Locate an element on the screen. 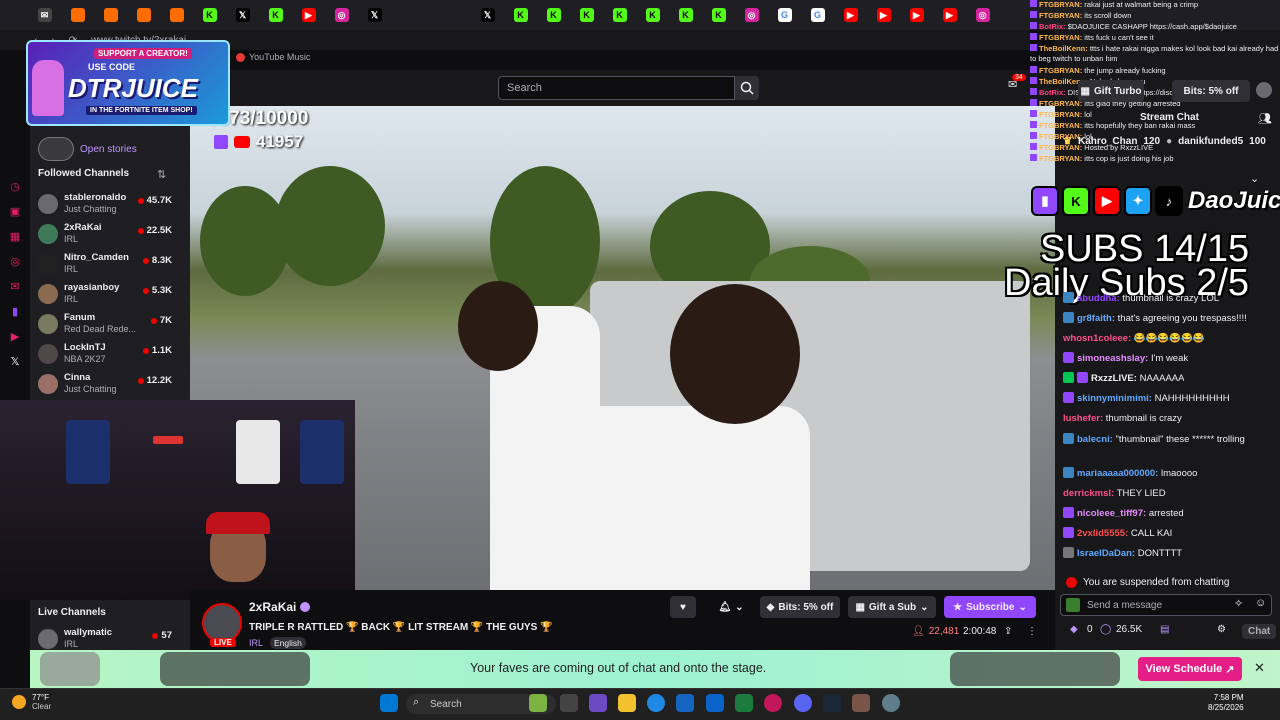 This screenshot has height=720, width=1280. sidebar-channel: Fanum Red Dead Rede... 7K is located at coordinates (108, 326).